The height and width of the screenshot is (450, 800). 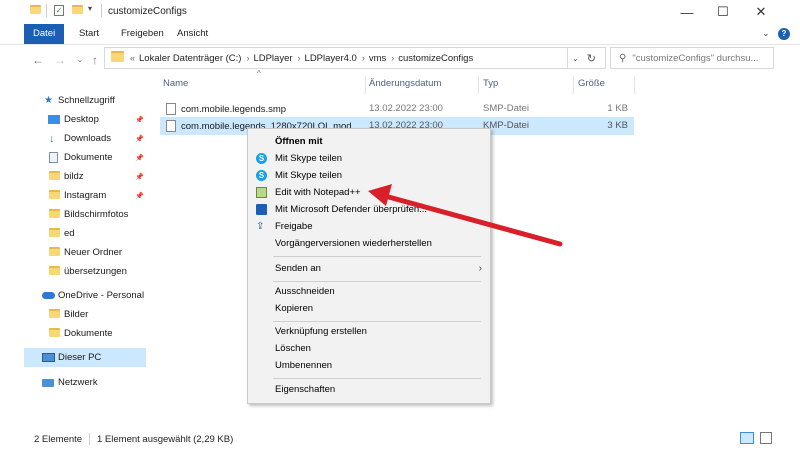 What do you see at coordinates (85, 271) in the screenshot?
I see `nav-item-uebersetzungen: übersetzungen` at bounding box center [85, 271].